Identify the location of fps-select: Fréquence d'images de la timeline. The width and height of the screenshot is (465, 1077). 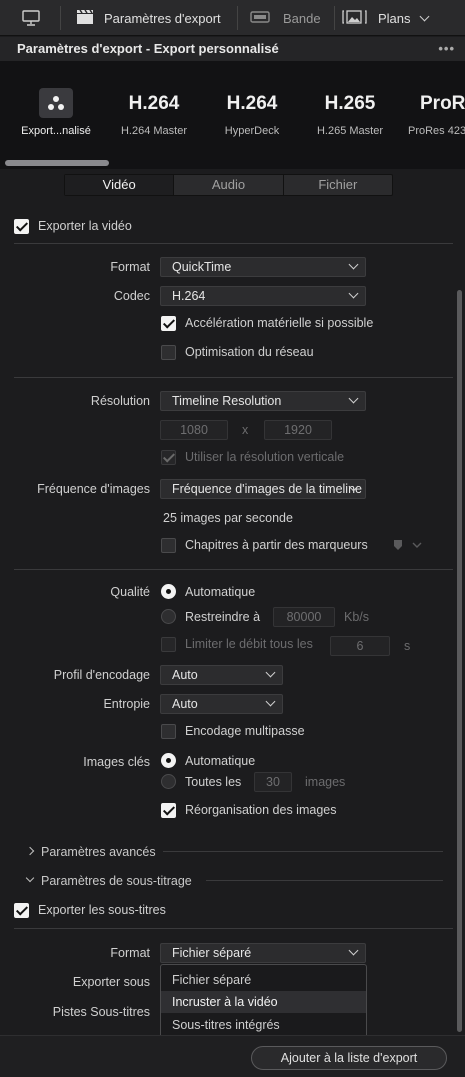
(263, 489).